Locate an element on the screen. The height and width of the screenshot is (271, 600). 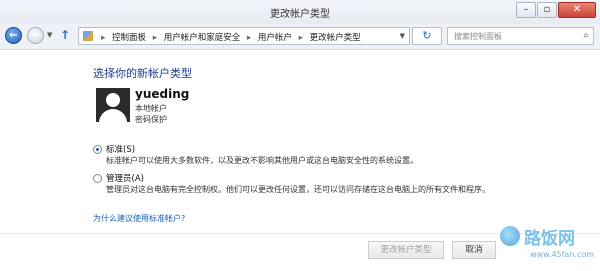
breadcrumb: ▸ 控制面板 ▸ 用户帐户和家庭安全 ▸ 用户帐户 ▸ 更改帐户类型 is located at coordinates (229, 37).